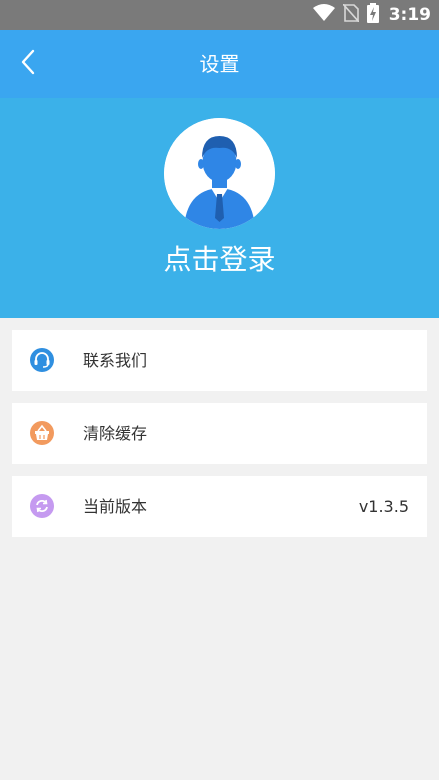  I want to click on status-bar: 3:19, so click(219, 15).